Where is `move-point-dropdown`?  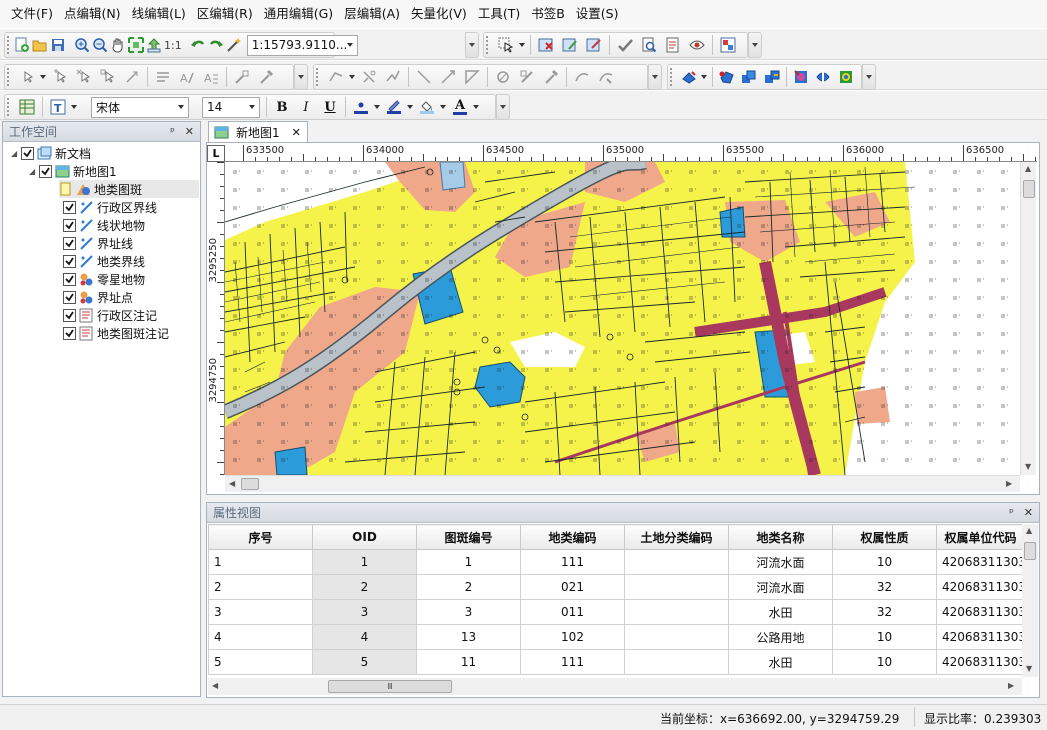
move-point-dropdown is located at coordinates (42, 77).